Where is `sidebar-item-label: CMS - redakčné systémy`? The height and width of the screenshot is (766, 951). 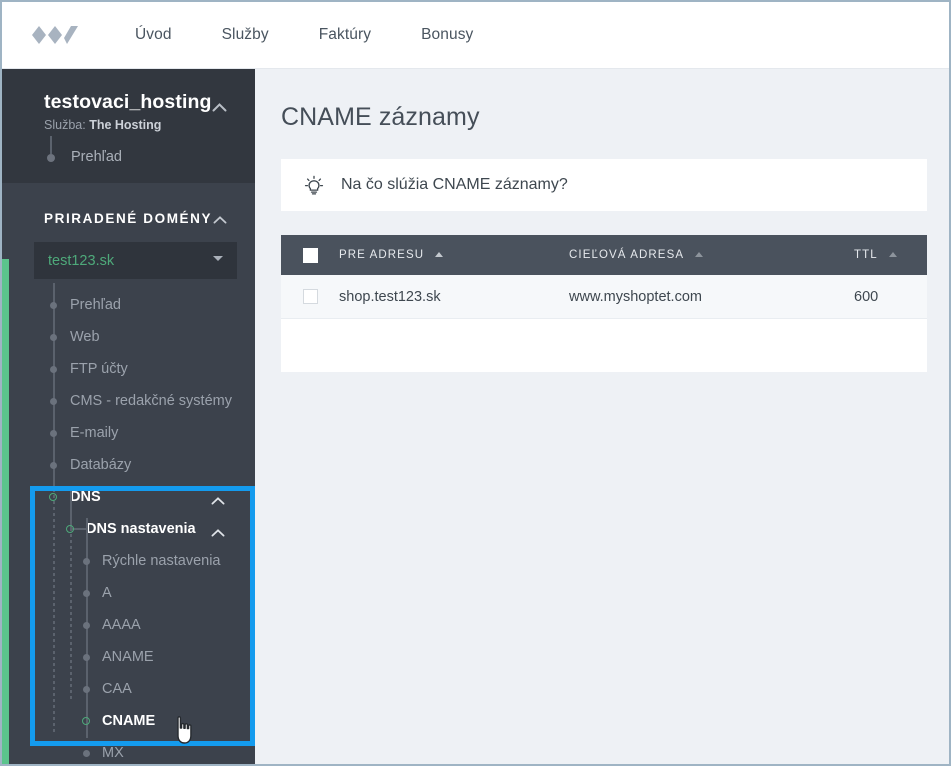 sidebar-item-label: CMS - redakčné systémy is located at coordinates (151, 401).